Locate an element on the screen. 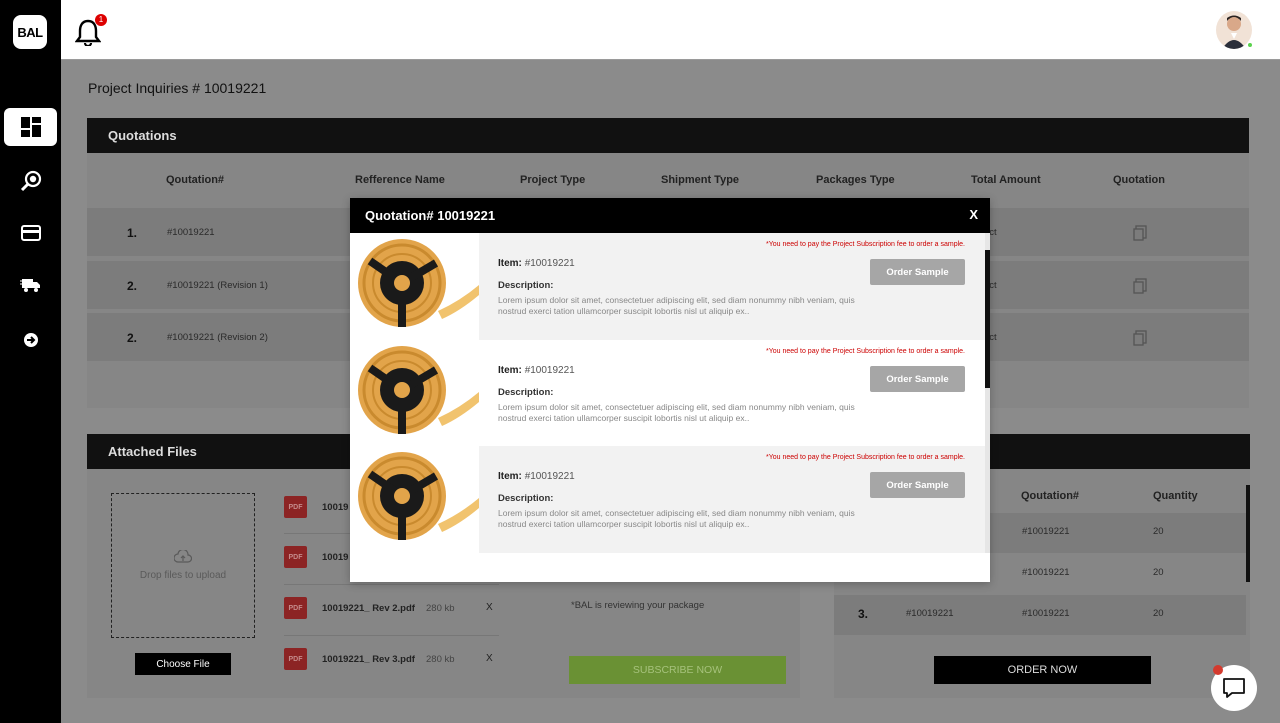 This screenshot has width=1280, height=723. choose-file-button: Choose File is located at coordinates (183, 664).